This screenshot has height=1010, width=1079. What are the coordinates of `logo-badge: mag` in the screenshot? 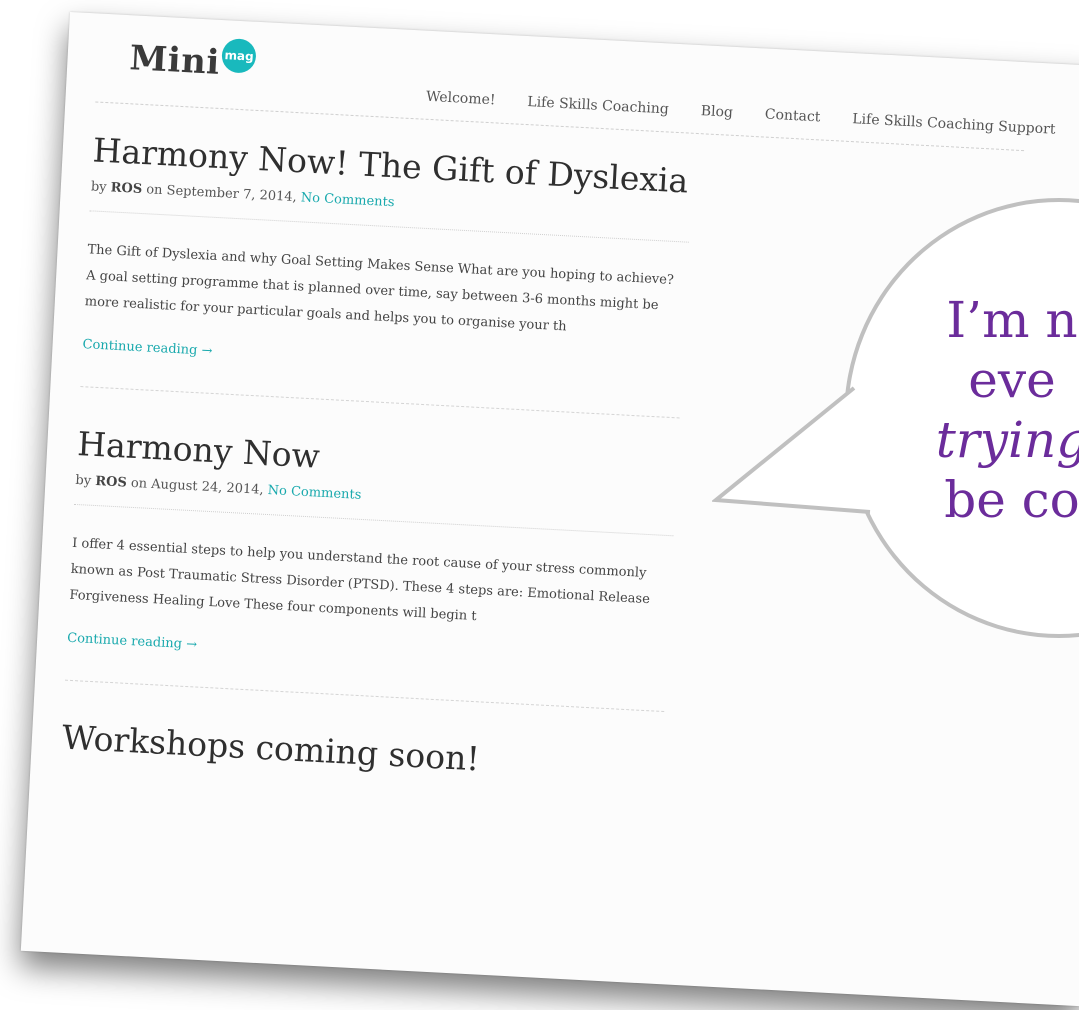 It's located at (239, 56).